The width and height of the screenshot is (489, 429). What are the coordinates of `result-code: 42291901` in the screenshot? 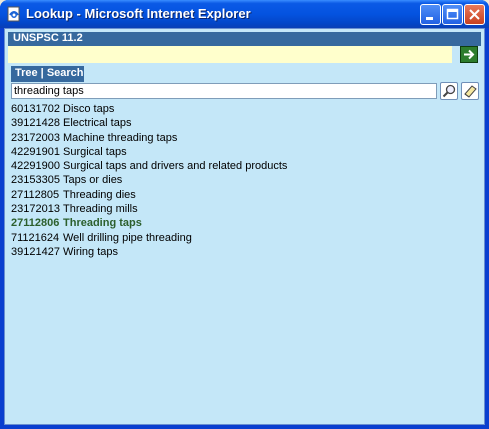 It's located at (35, 151).